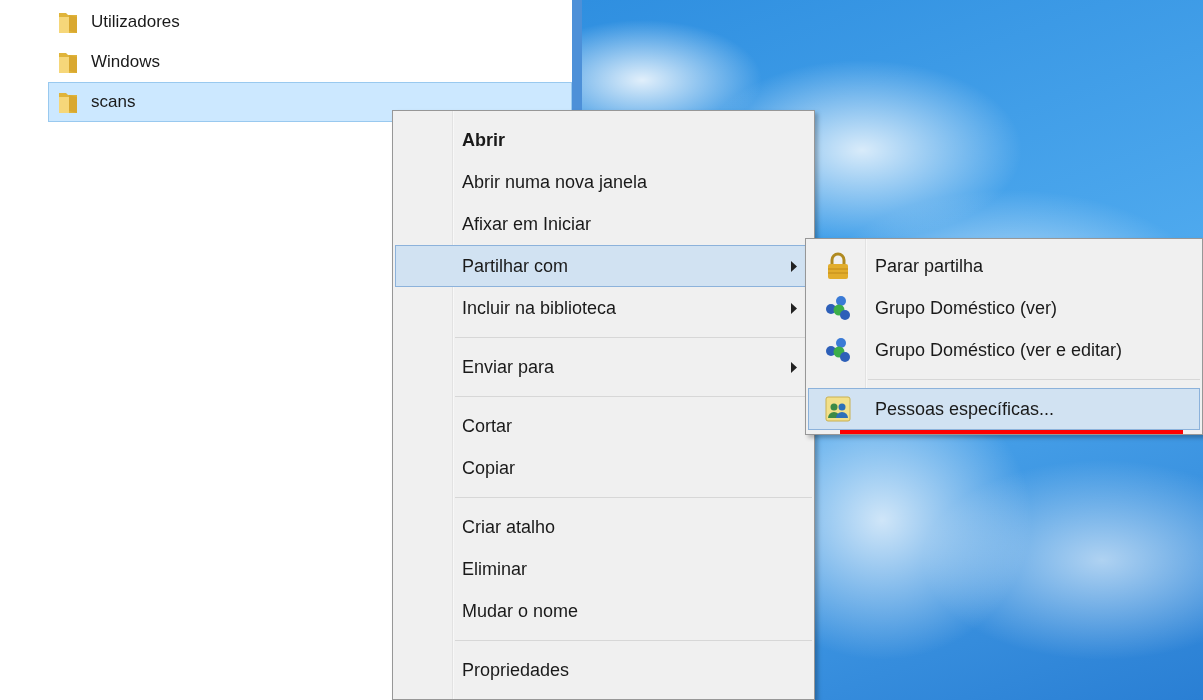 This screenshot has width=1203, height=700. What do you see at coordinates (603, 182) in the screenshot?
I see `menu-item: Abrir numa nova janela` at bounding box center [603, 182].